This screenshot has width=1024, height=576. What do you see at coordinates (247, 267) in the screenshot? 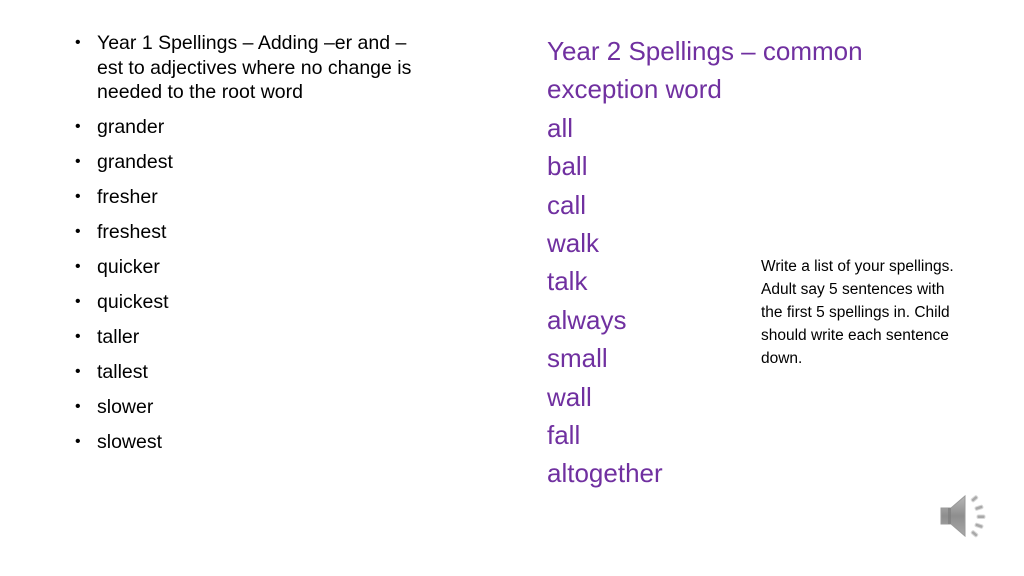
I see `list-item: • quicker` at bounding box center [247, 267].